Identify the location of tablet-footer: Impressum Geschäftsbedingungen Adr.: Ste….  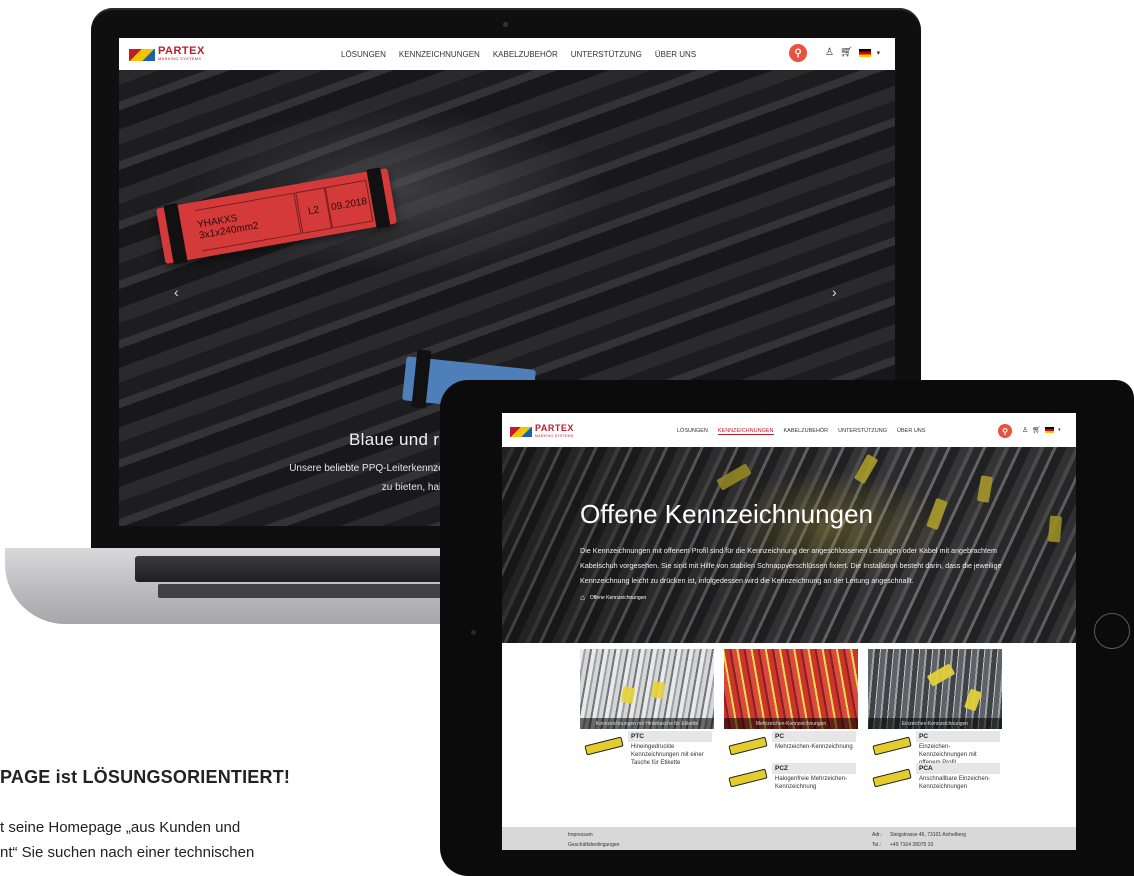
(789, 838).